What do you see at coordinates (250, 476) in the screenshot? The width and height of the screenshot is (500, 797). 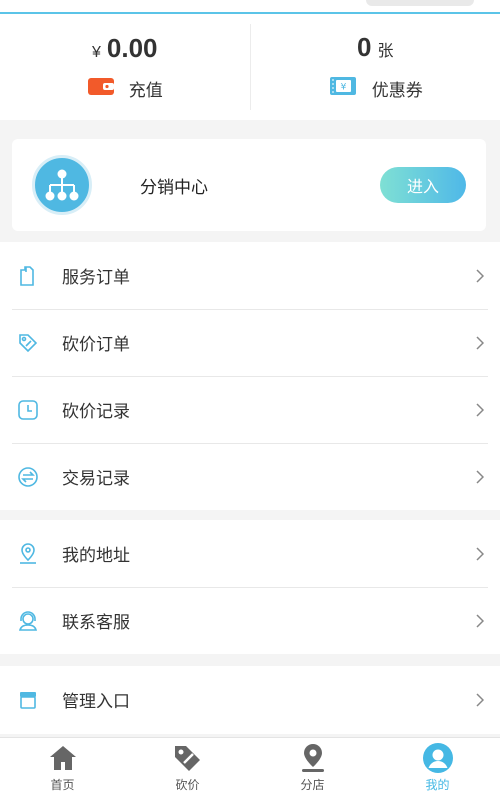 I see `menu-item-transaction-records: 交易记录` at bounding box center [250, 476].